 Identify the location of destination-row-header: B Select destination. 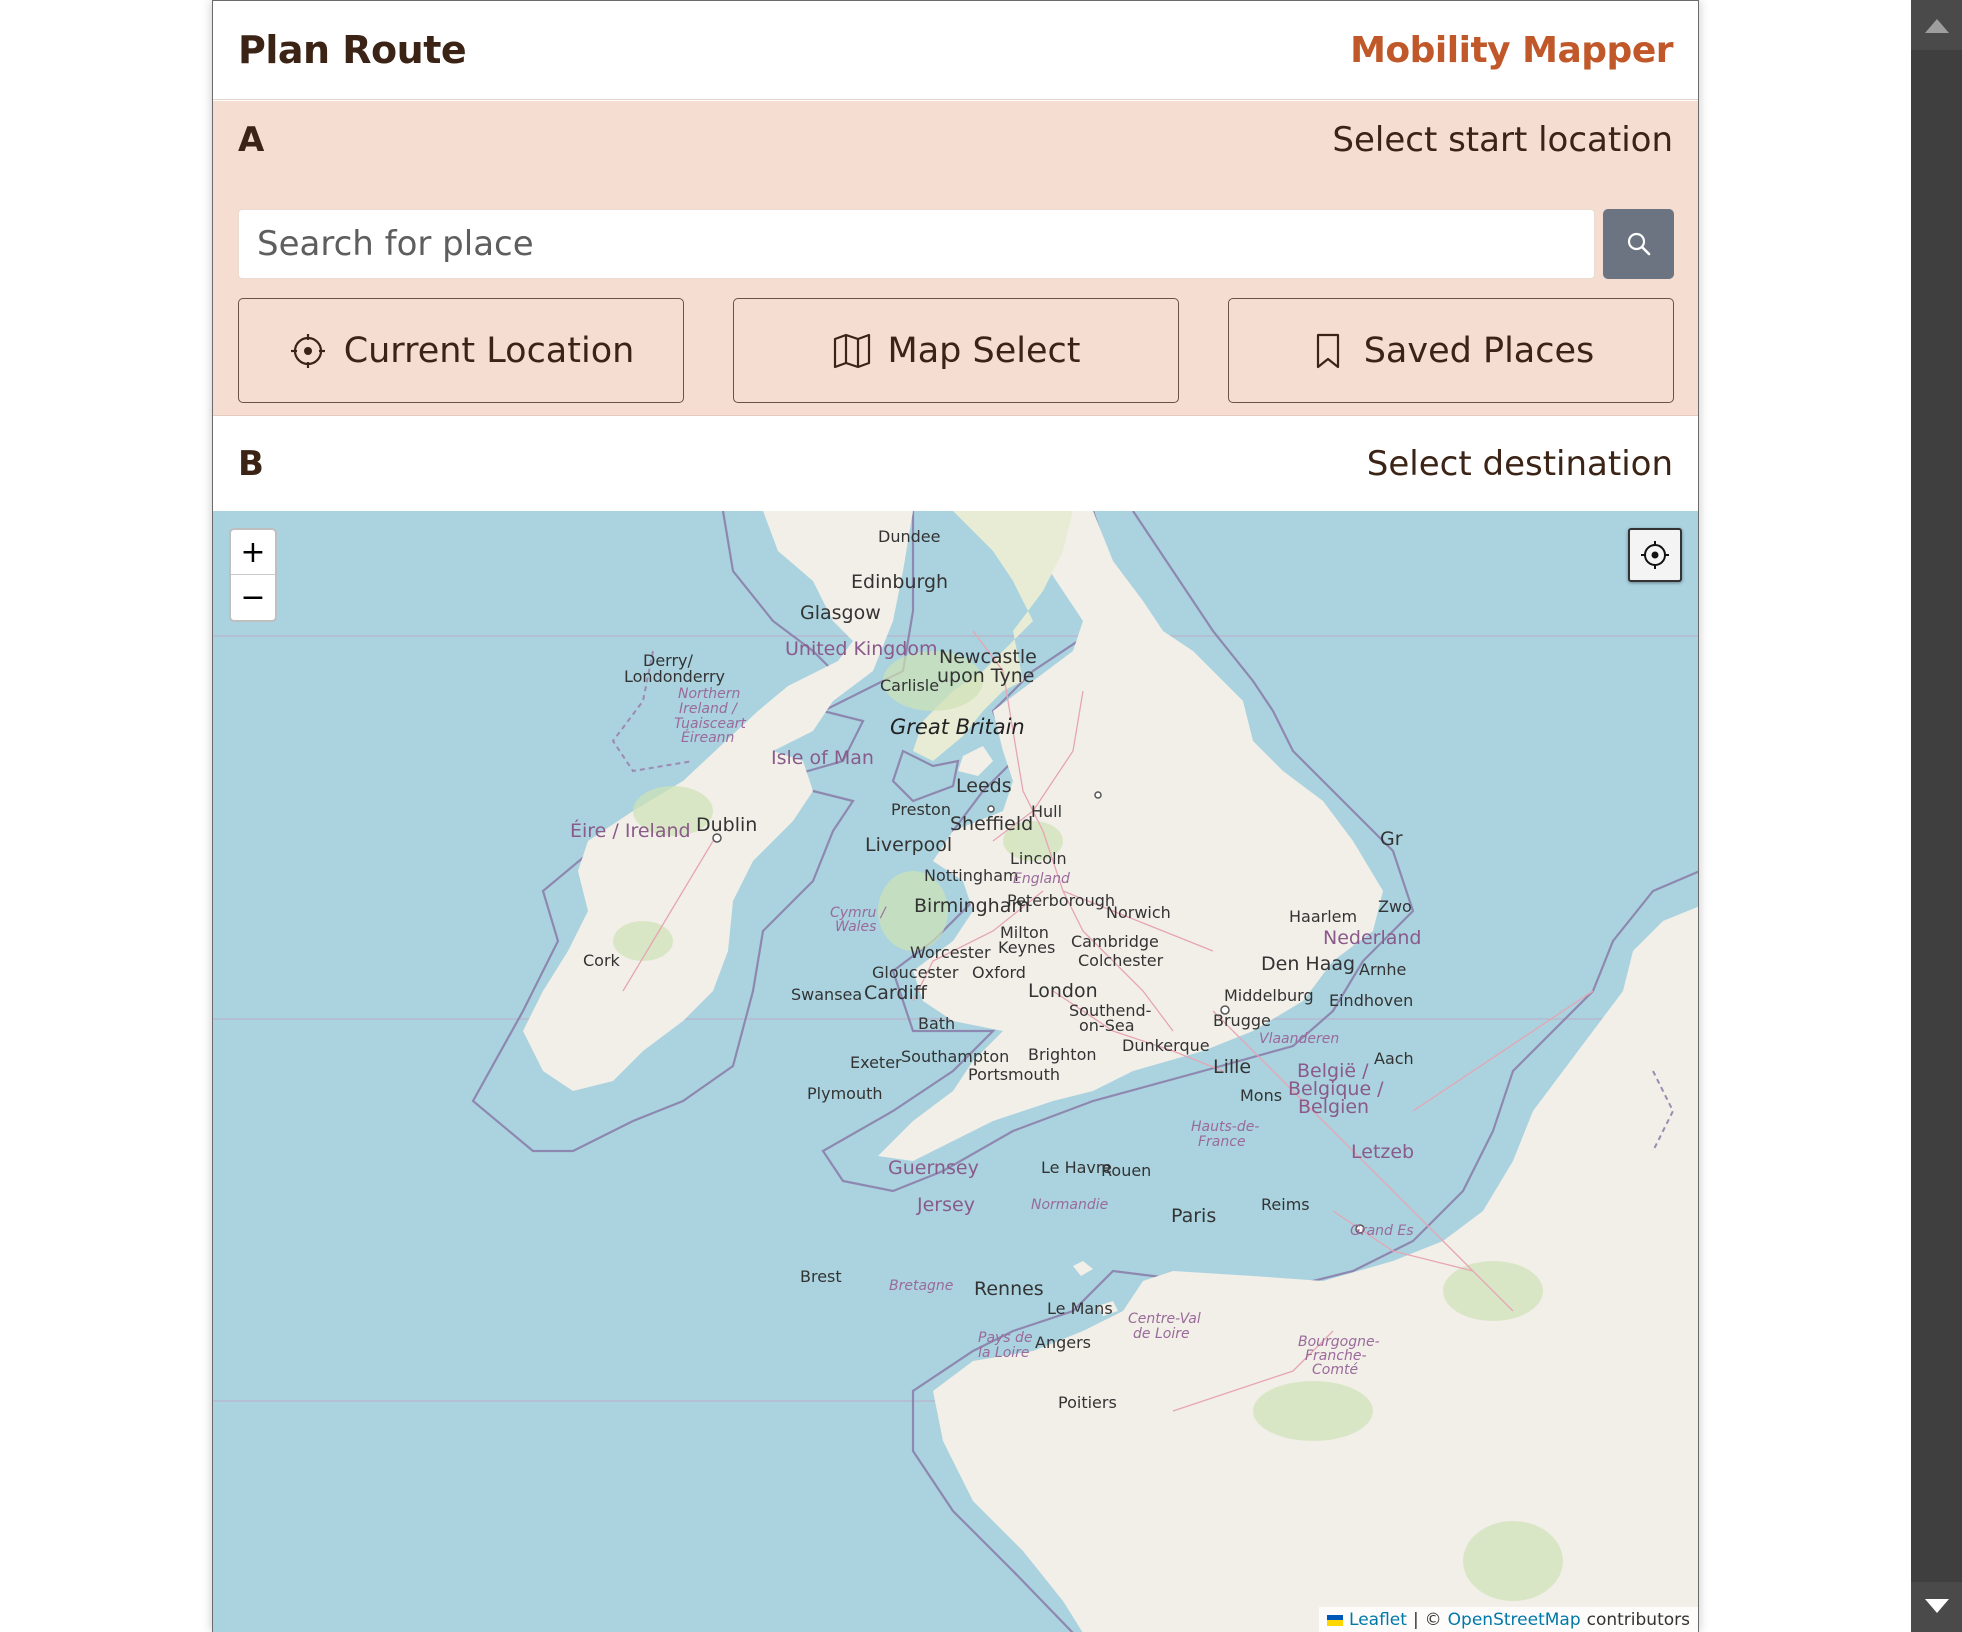
(955, 464).